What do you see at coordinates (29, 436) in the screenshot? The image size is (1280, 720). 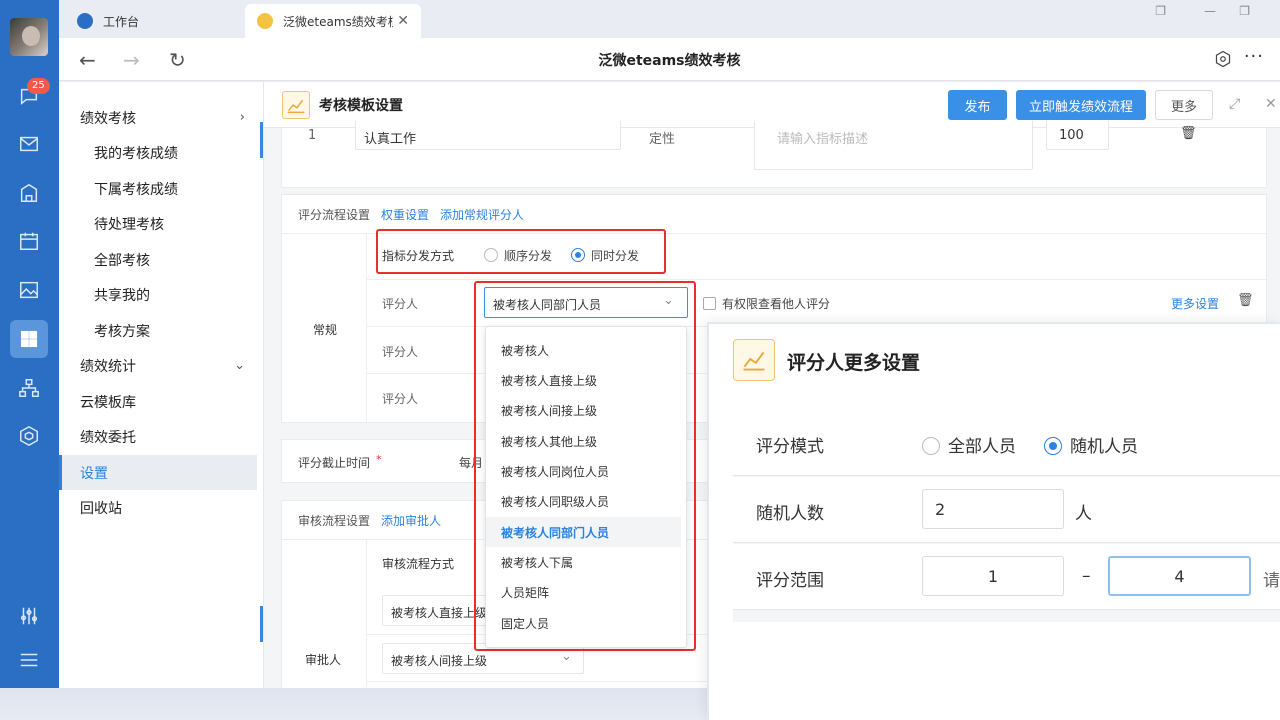 I see `cube-icon` at bounding box center [29, 436].